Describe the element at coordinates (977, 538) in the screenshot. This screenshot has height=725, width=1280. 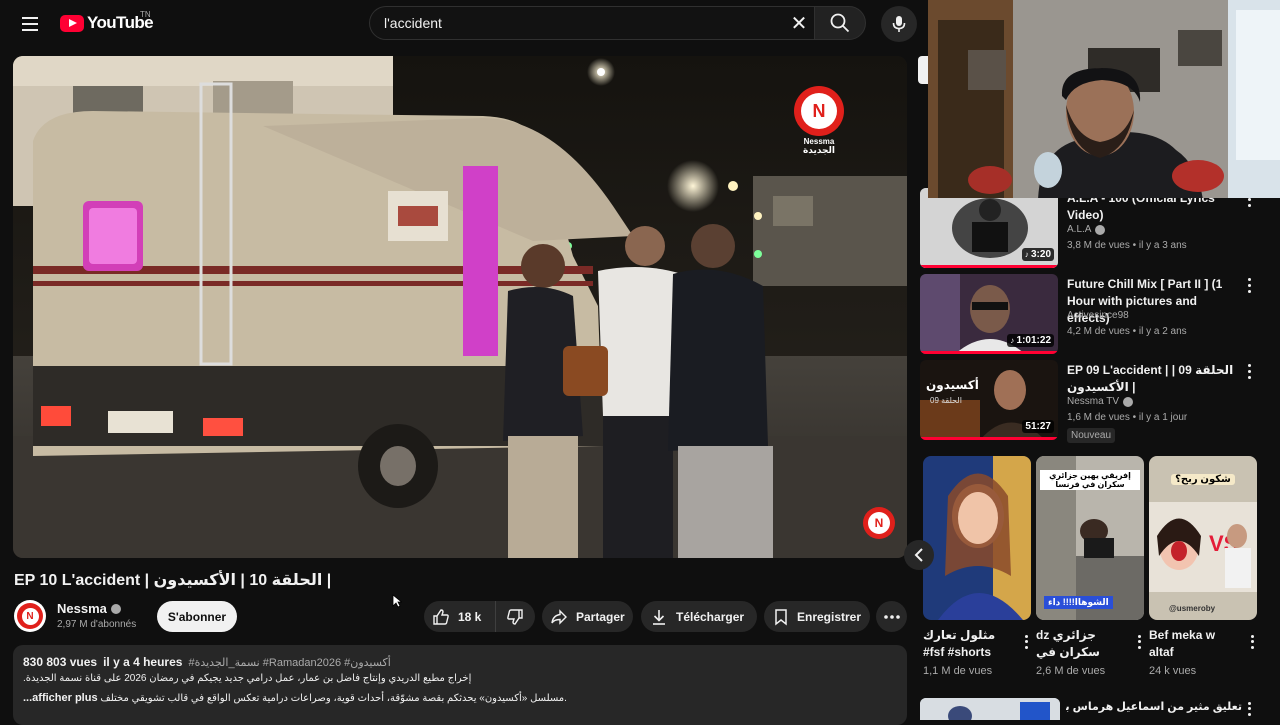
I see `short-thumbnail` at that location.